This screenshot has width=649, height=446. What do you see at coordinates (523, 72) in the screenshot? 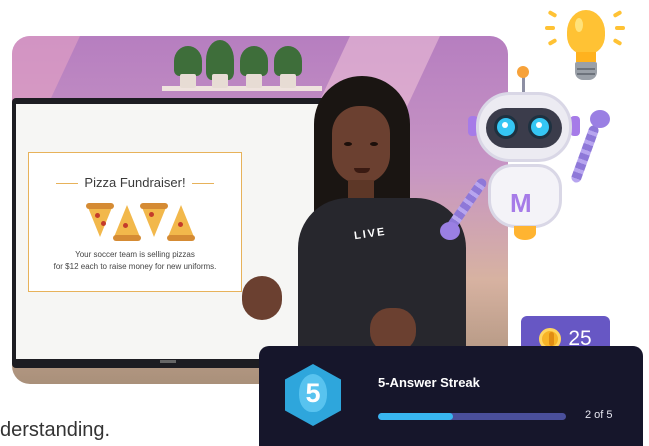
I see `robot-antenna-ball` at bounding box center [523, 72].